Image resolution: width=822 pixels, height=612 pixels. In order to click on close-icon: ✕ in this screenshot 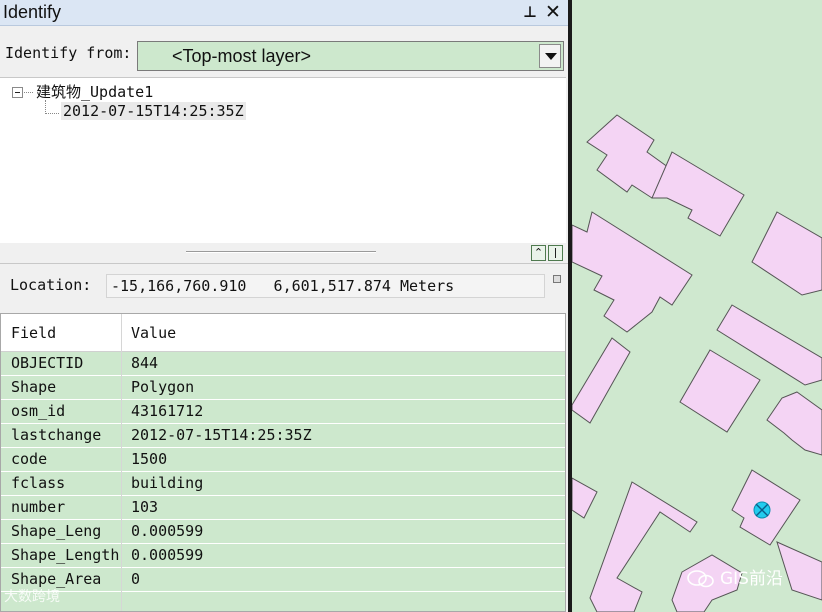, I will do `click(553, 12)`.